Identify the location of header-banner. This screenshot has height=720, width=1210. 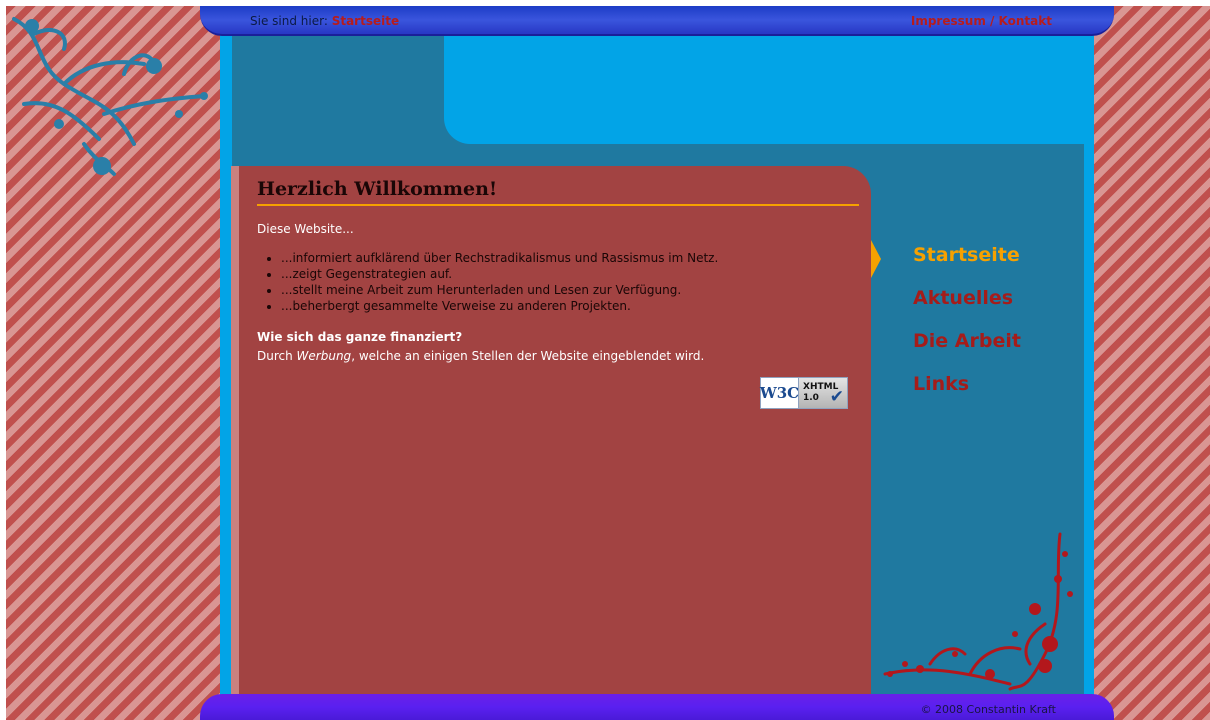
(764, 90).